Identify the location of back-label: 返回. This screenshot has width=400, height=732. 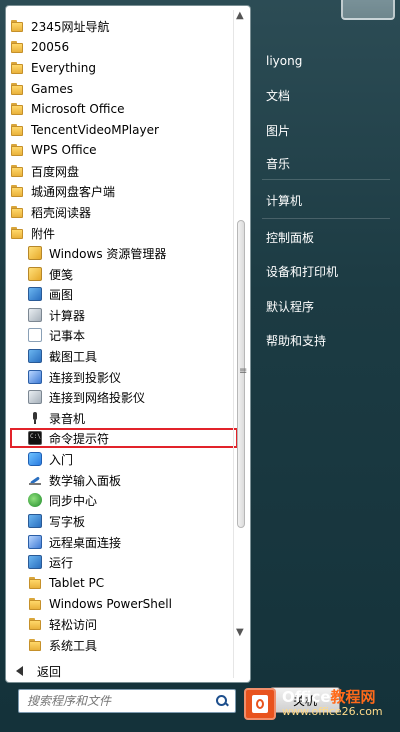
(49, 671).